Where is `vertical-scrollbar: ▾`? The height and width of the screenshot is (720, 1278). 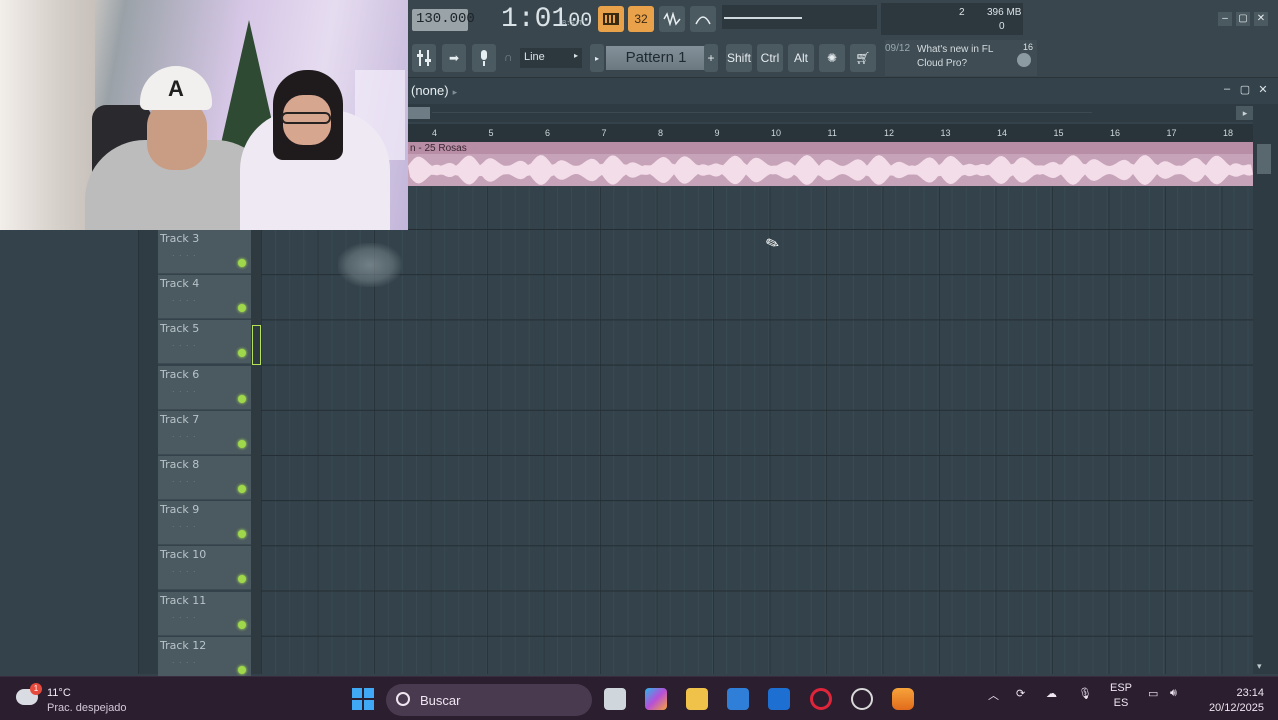 vertical-scrollbar: ▾ is located at coordinates (1265, 389).